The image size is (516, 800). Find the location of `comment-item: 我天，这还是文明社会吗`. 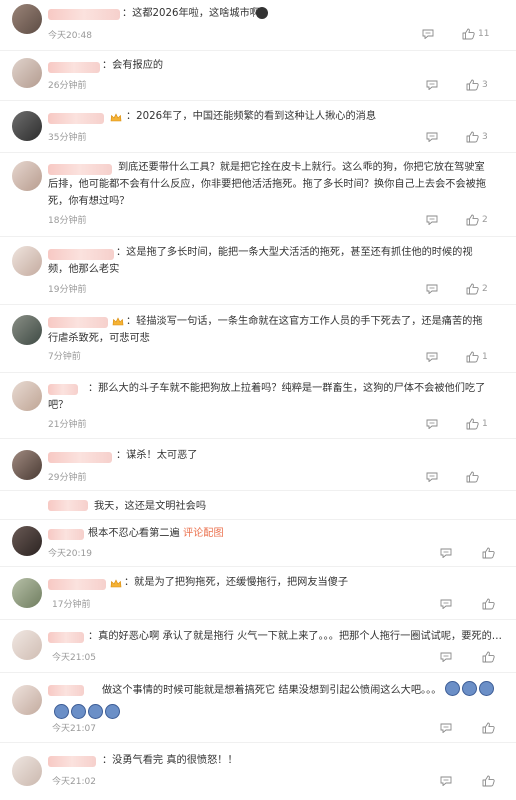

comment-item: 我天，这还是文明社会吗 is located at coordinates (258, 507).